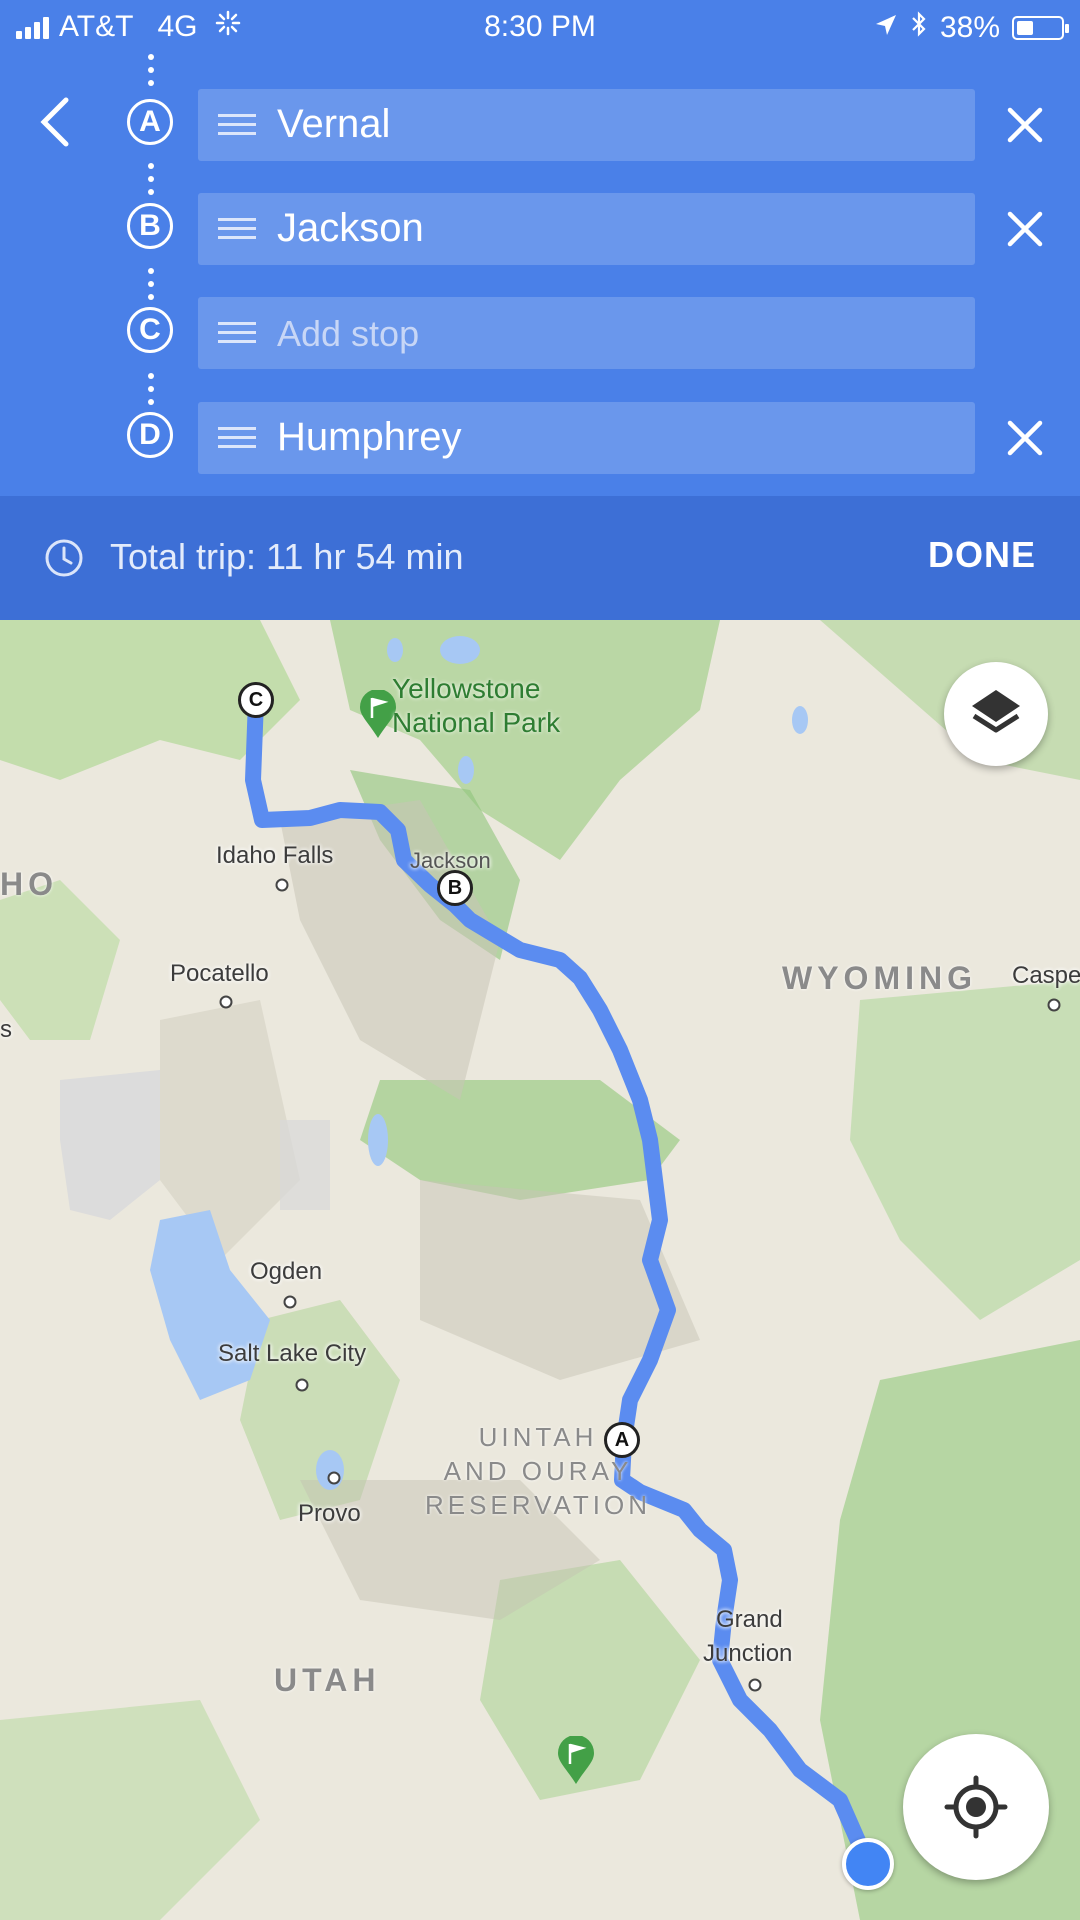  What do you see at coordinates (219, 973) in the screenshot?
I see `map-label-pocatello: Pocatello` at bounding box center [219, 973].